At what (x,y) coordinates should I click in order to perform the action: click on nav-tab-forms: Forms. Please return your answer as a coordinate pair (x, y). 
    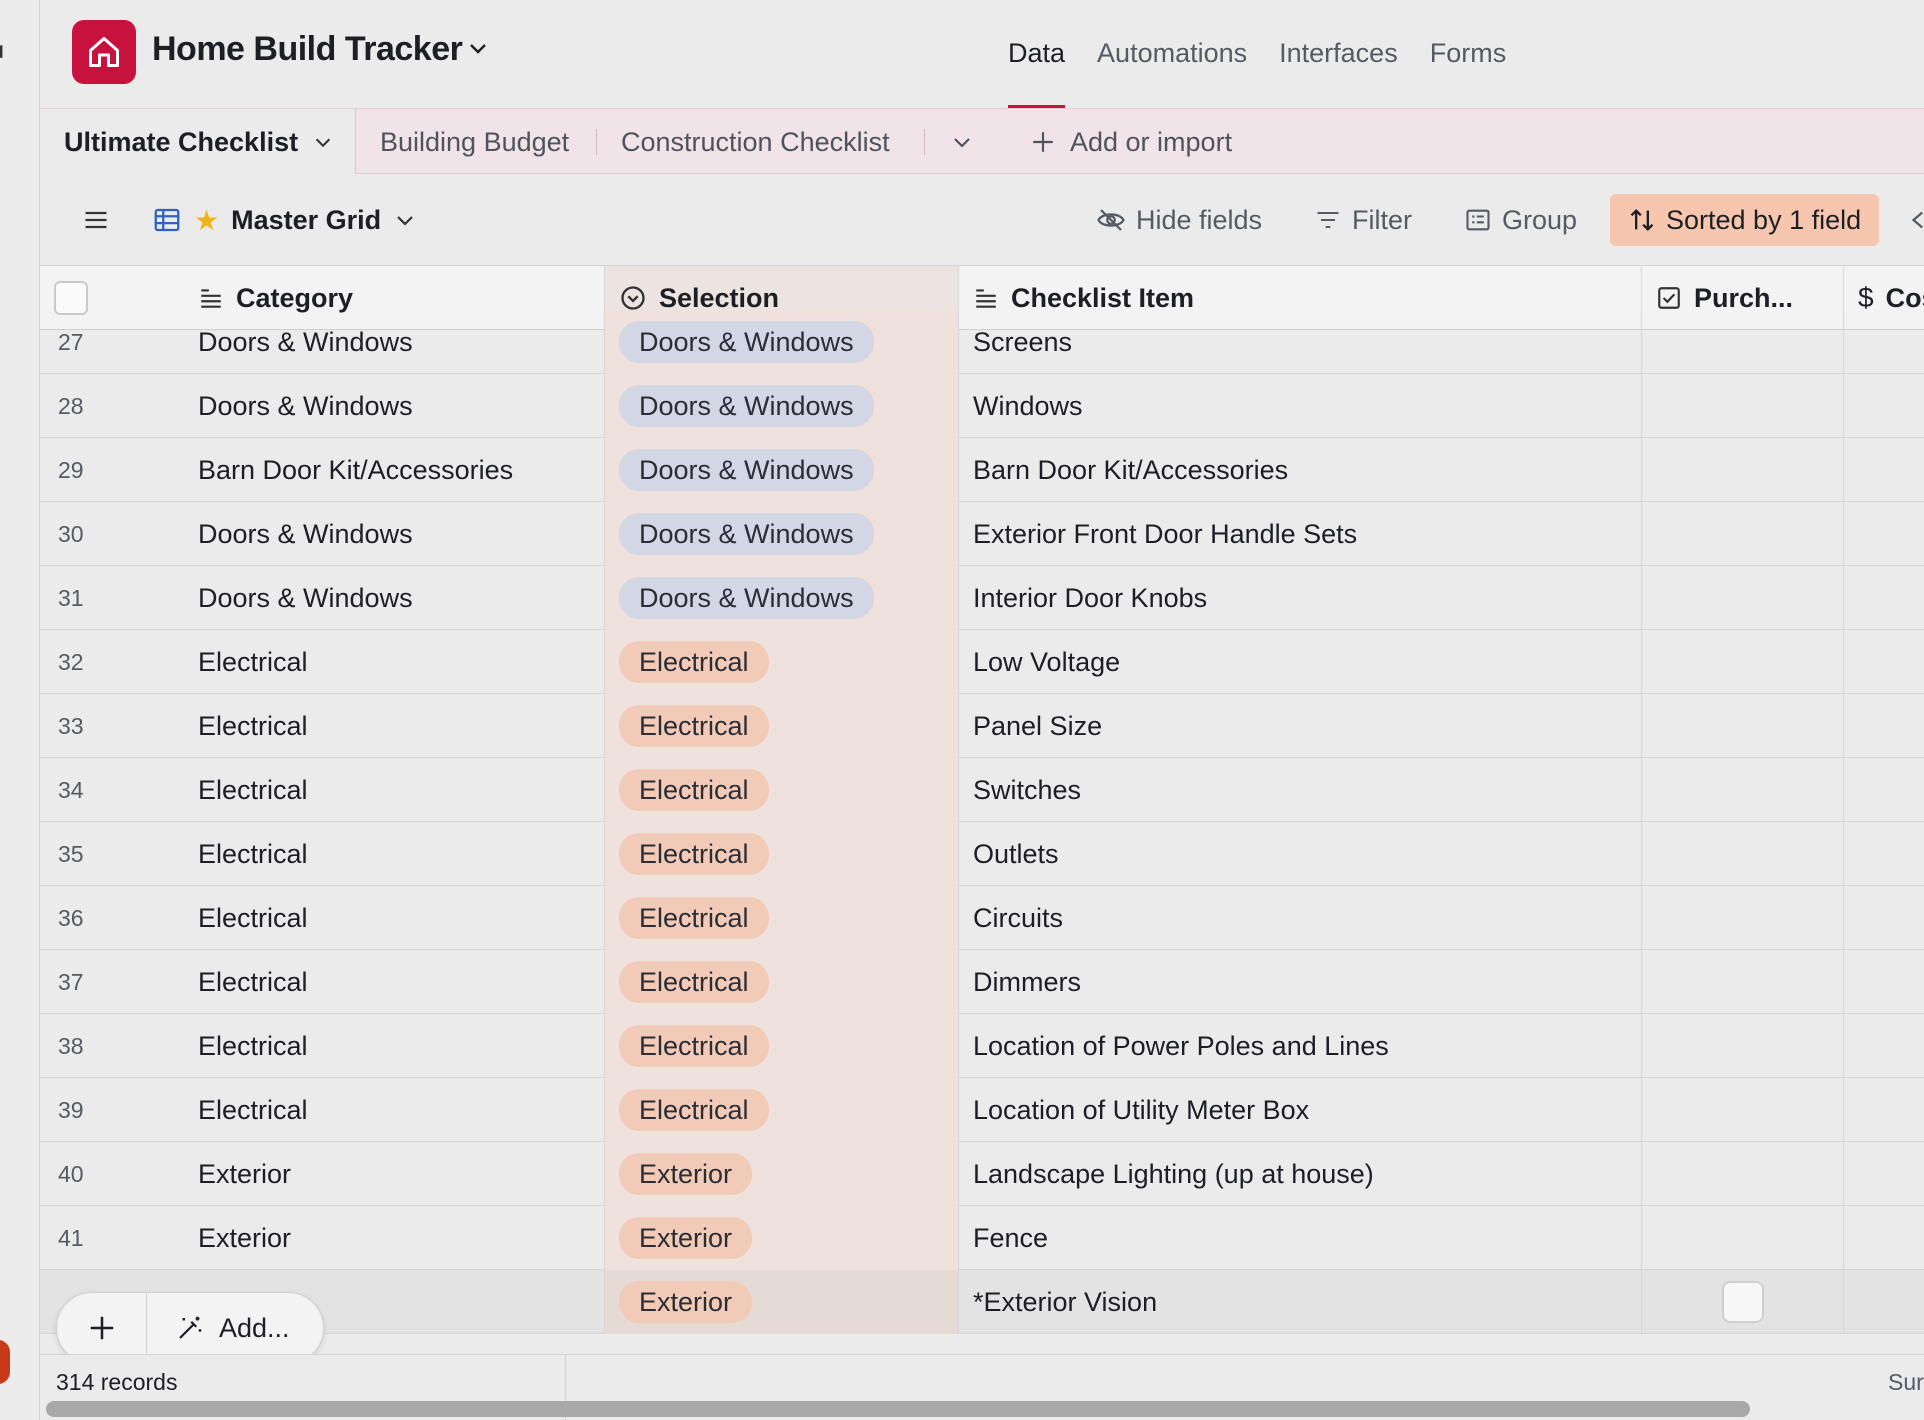
    Looking at the image, I should click on (1468, 54).